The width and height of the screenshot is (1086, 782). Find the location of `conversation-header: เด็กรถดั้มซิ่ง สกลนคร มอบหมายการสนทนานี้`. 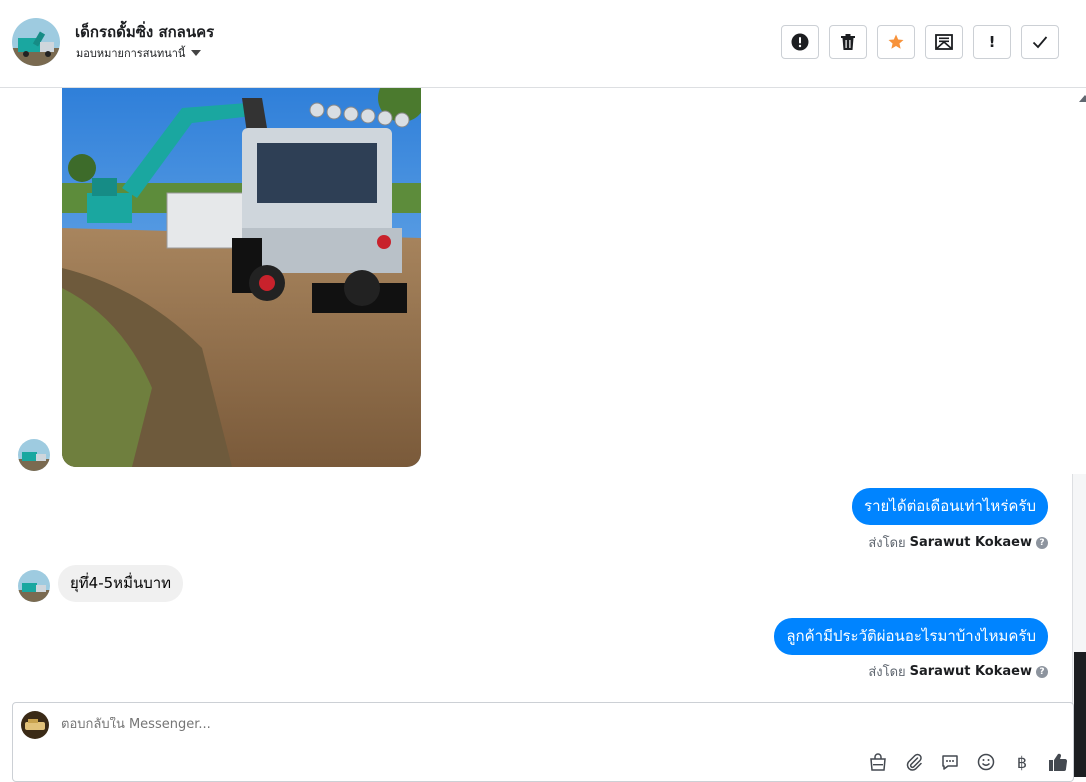

conversation-header: เด็กรถดั้มซิ่ง สกลนคร มอบหมายการสนทนานี้ is located at coordinates (543, 44).